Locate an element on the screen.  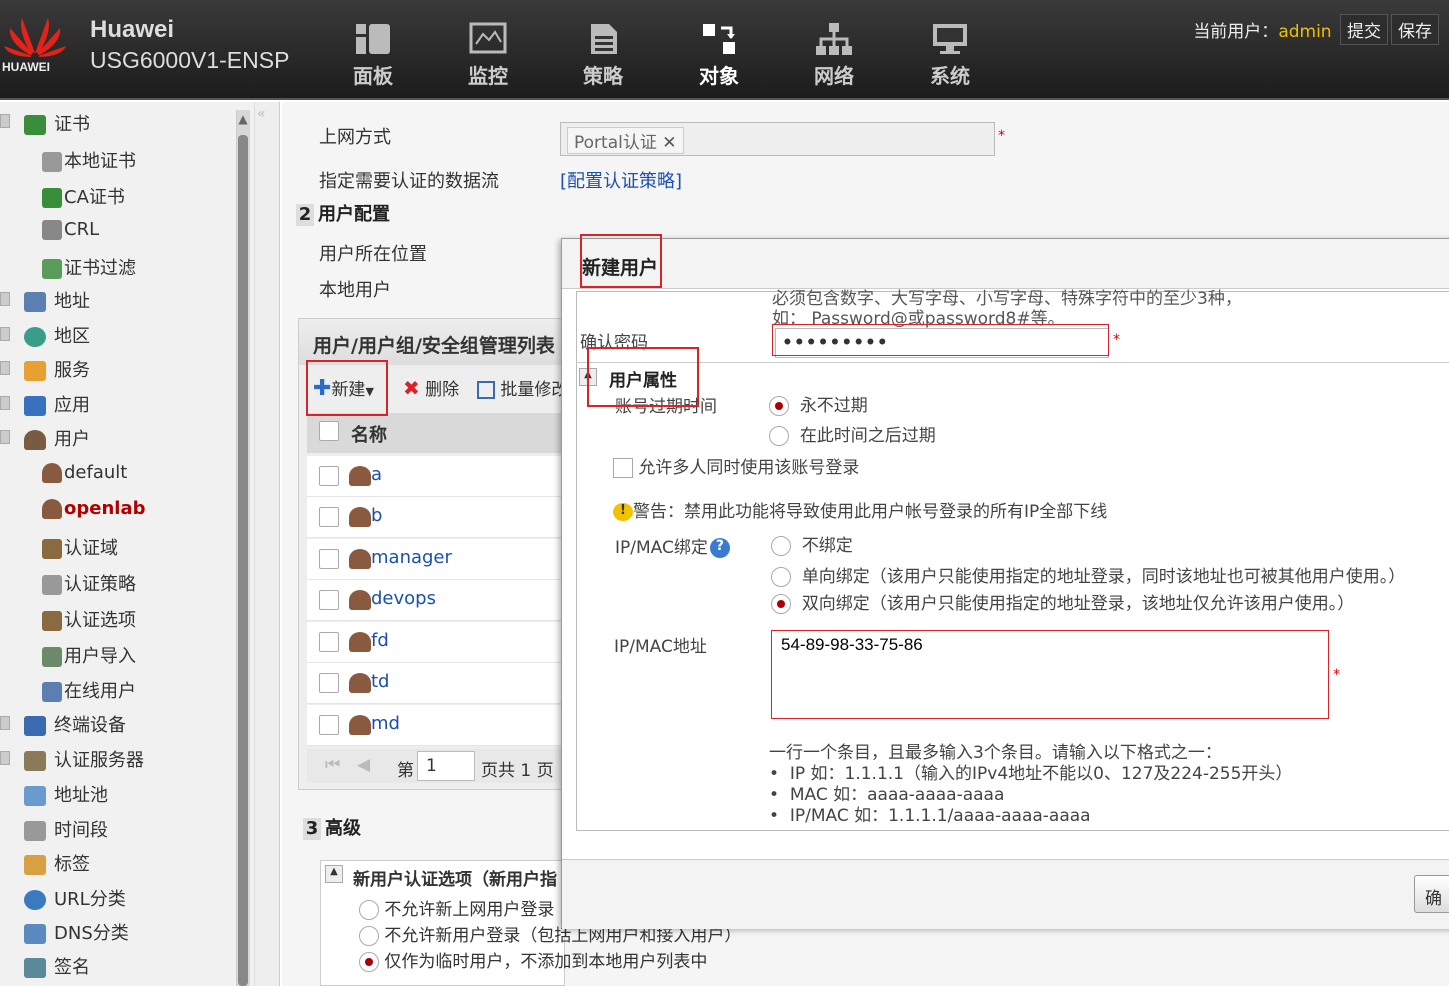
sidebar-item-service: 服务 is located at coordinates (57, 369).